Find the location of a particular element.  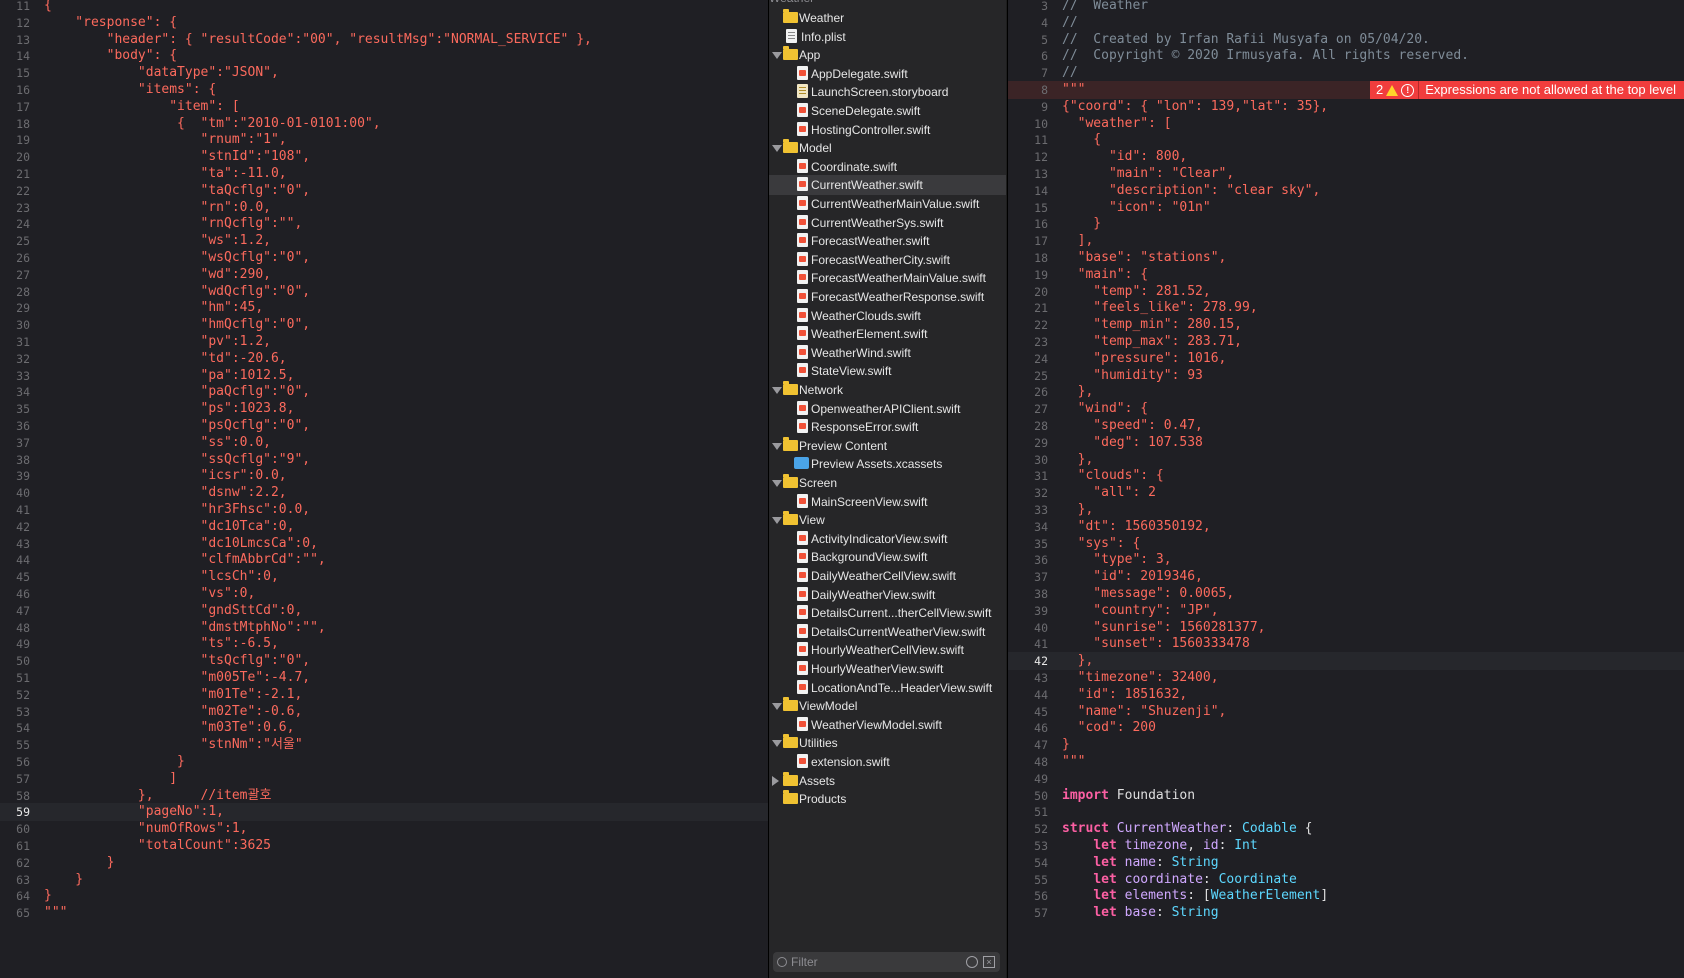

code-line: 60 "numOfRows":1, is located at coordinates (384, 829).